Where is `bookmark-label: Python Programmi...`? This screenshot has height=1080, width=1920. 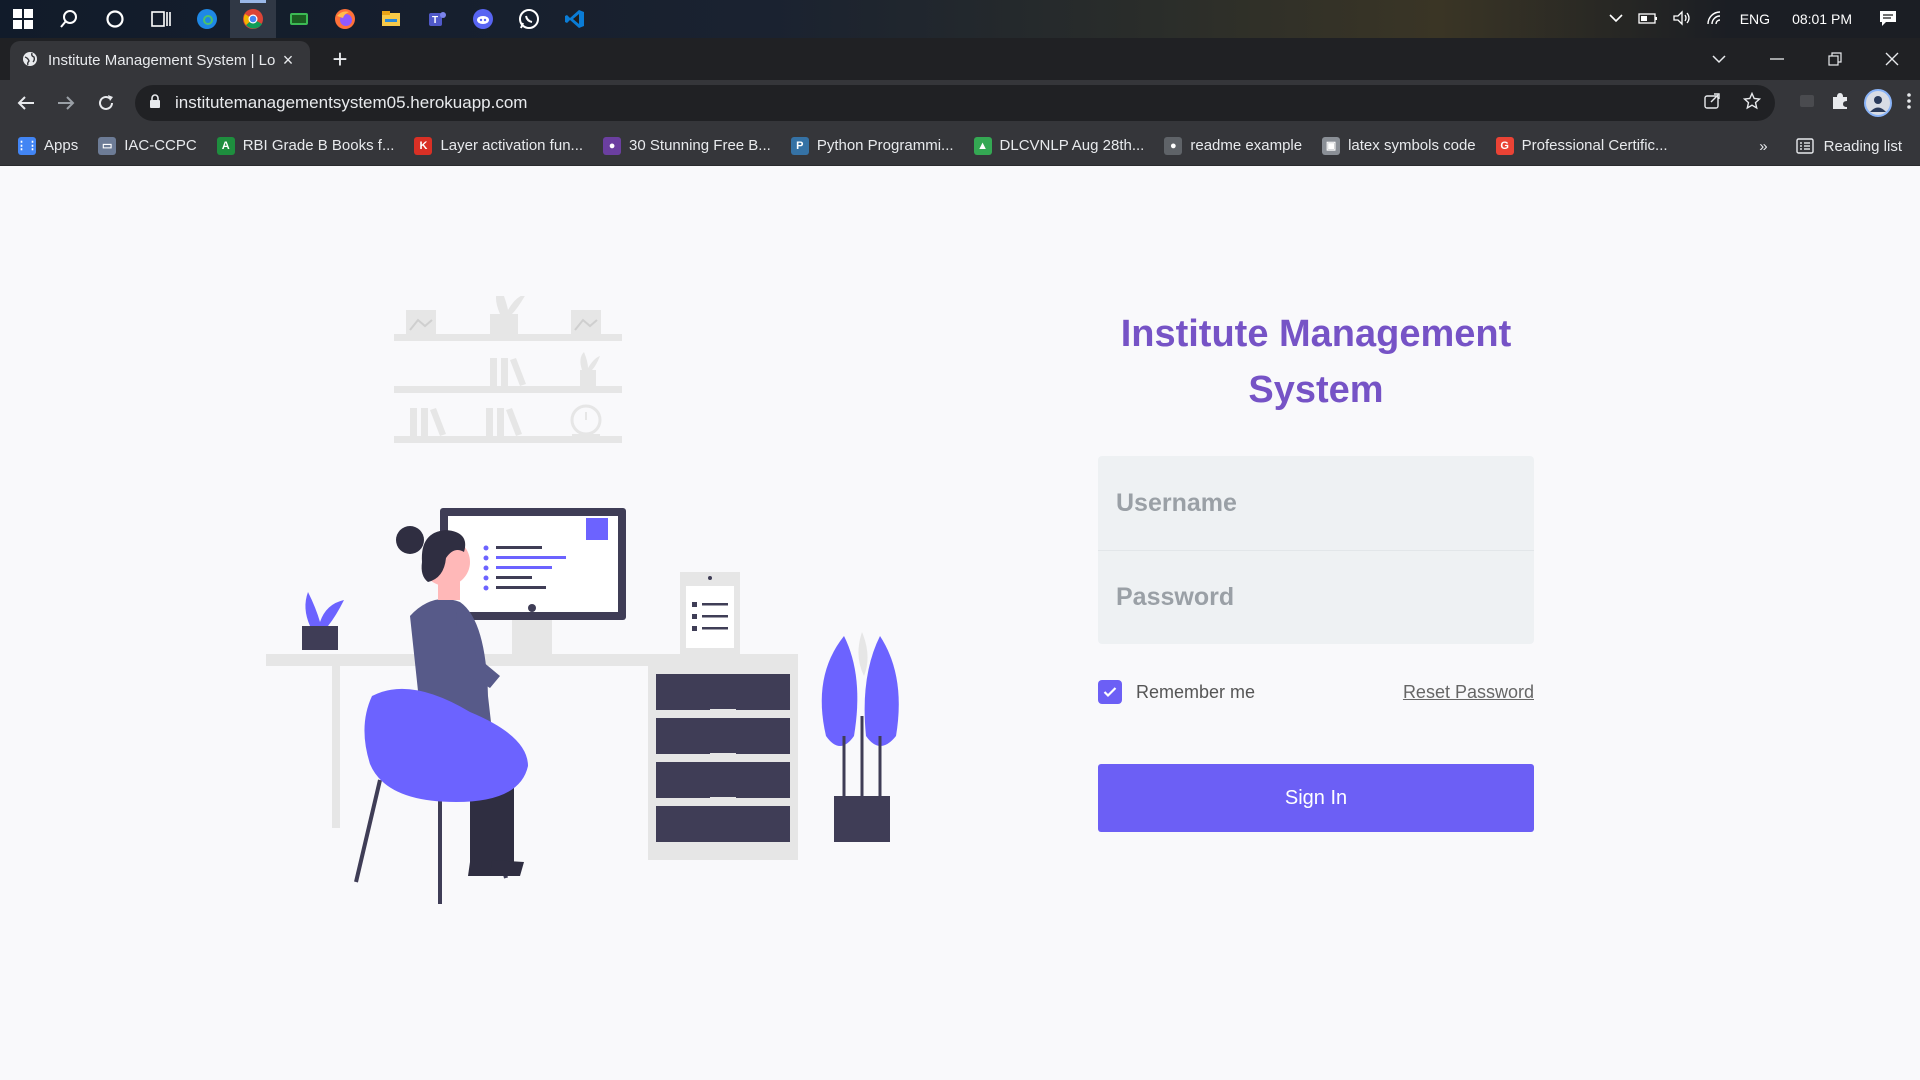 bookmark-label: Python Programmi... is located at coordinates (885, 145).